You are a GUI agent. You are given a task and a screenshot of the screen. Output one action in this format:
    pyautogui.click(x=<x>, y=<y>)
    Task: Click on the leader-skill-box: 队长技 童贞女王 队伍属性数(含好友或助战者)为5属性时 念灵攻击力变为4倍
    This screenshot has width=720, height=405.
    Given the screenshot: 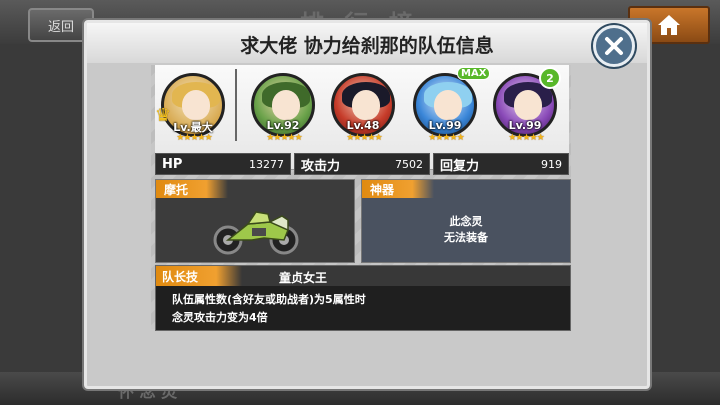 What is the action you would take?
    pyautogui.click(x=363, y=298)
    